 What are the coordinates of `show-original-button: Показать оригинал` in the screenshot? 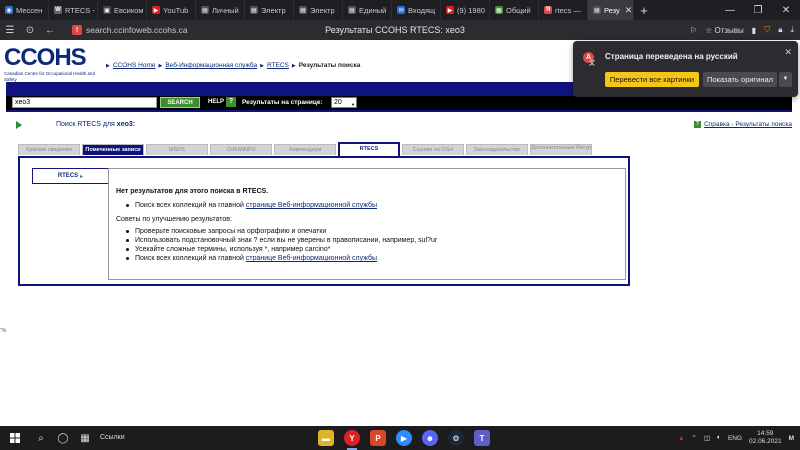 It's located at (740, 79).